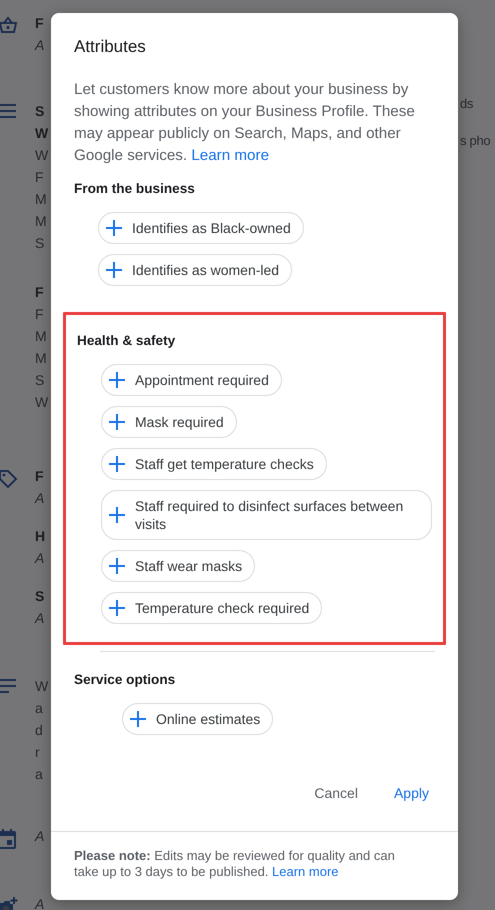  I want to click on dialog-title: Attributes, so click(110, 47).